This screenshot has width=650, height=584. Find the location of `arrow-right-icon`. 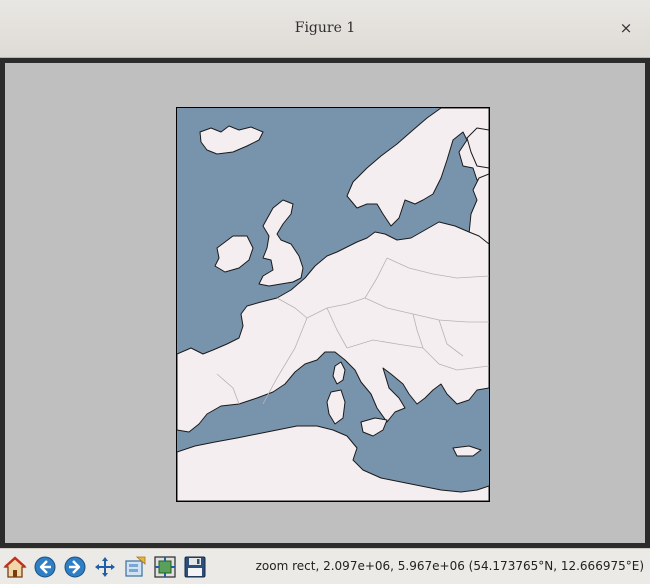

arrow-right-icon is located at coordinates (75, 567).